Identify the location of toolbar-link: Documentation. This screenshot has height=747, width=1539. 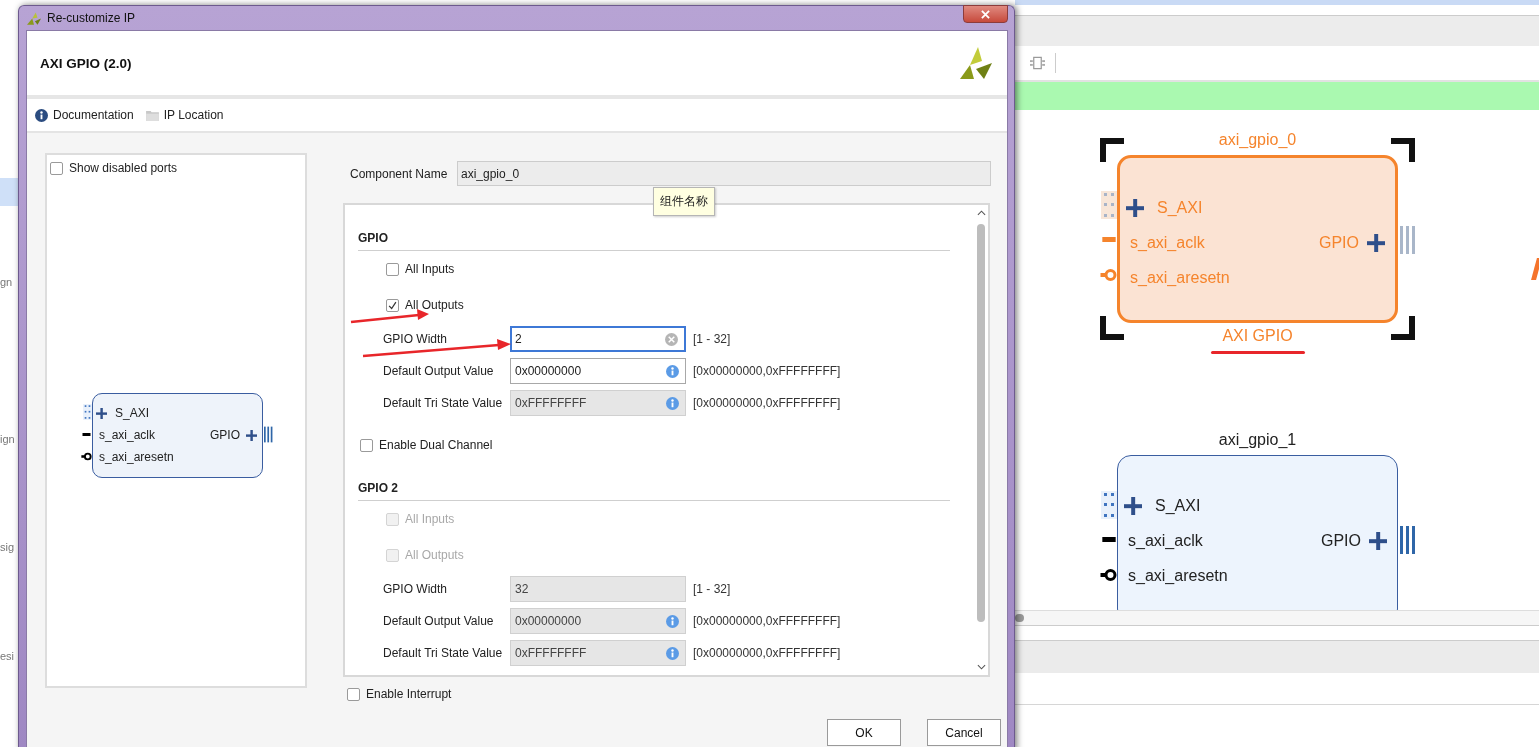
(84, 115).